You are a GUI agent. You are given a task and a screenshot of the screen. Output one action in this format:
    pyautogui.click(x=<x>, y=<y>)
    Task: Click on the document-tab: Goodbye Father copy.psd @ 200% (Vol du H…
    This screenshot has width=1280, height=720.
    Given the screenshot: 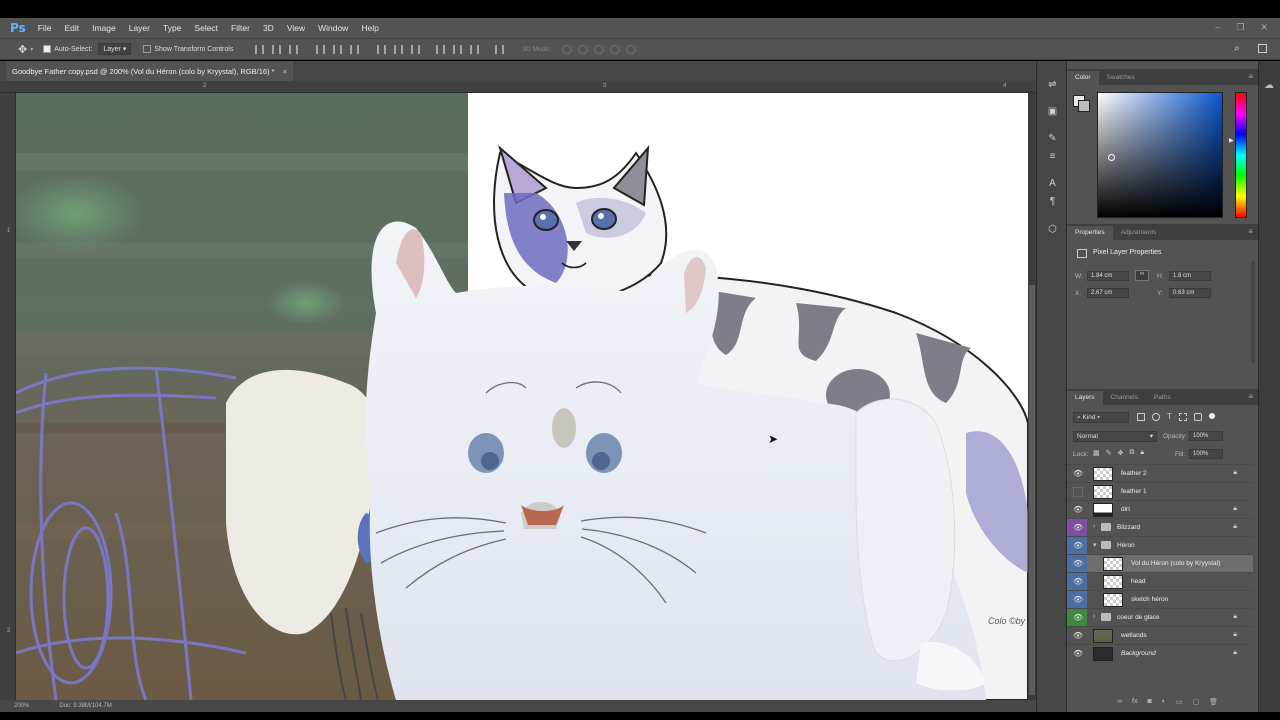 What is the action you would take?
    pyautogui.click(x=149, y=71)
    